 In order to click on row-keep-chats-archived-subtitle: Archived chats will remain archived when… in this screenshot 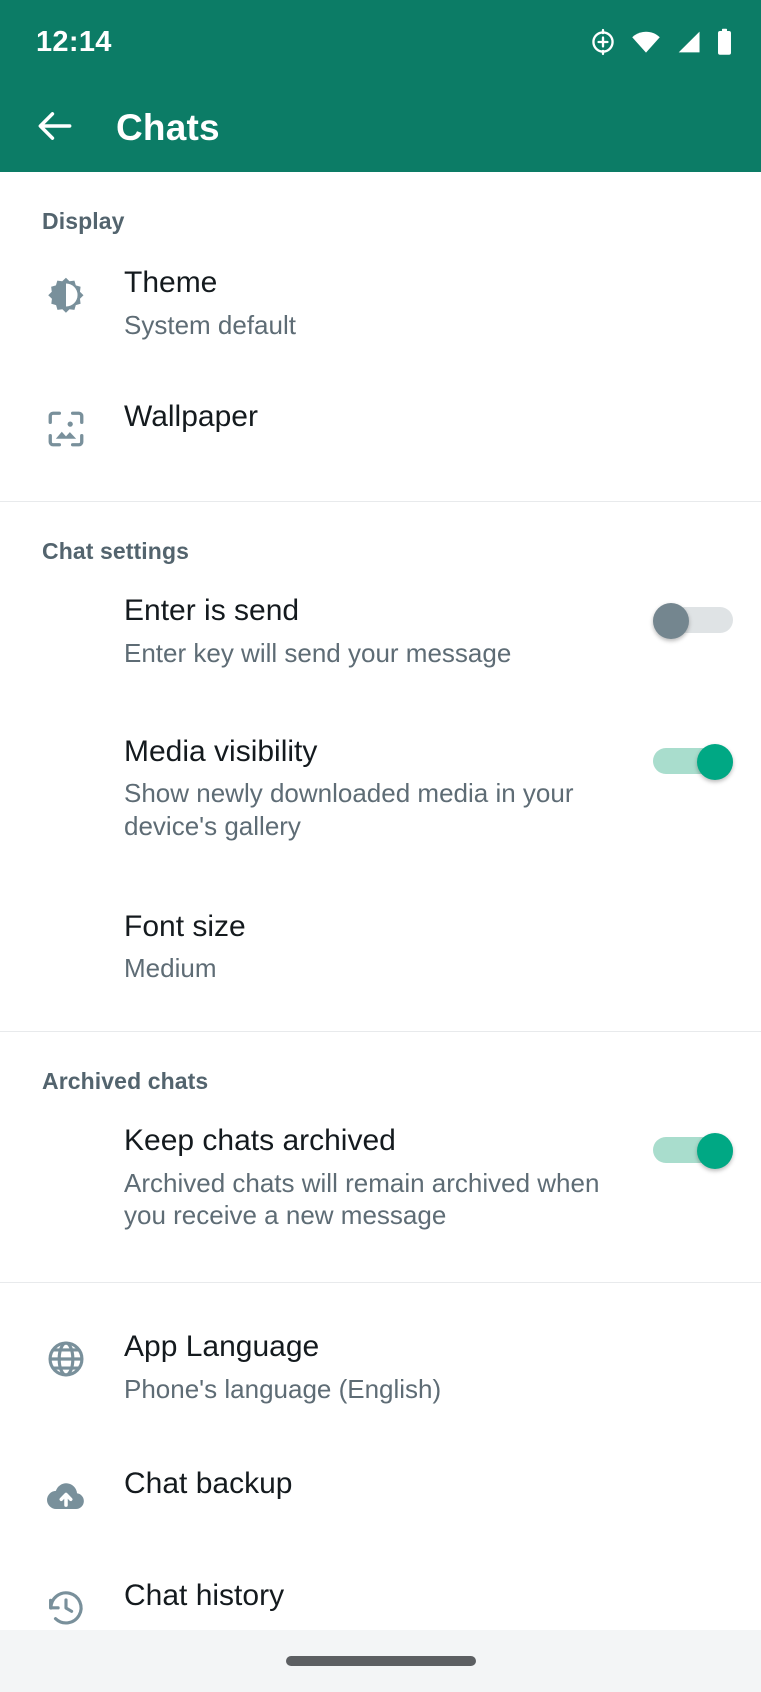, I will do `click(362, 1199)`.